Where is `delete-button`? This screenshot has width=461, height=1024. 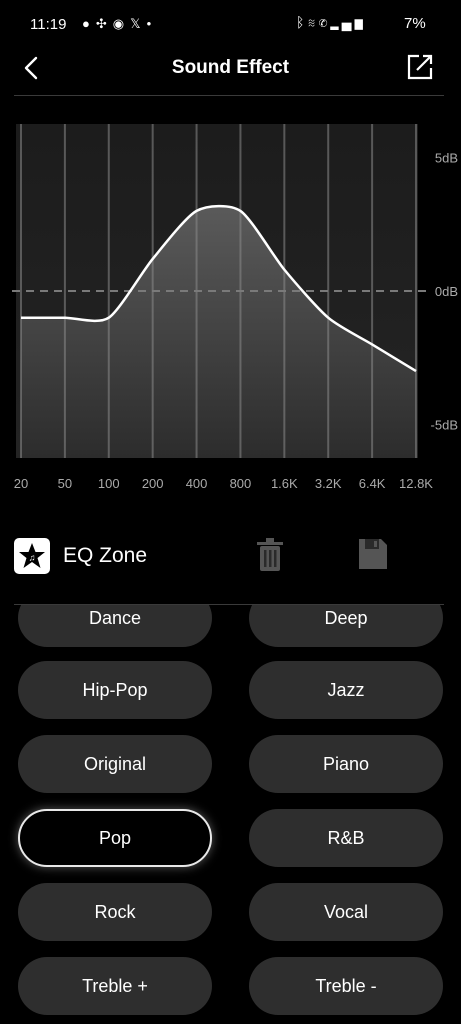
delete-button is located at coordinates (271, 555).